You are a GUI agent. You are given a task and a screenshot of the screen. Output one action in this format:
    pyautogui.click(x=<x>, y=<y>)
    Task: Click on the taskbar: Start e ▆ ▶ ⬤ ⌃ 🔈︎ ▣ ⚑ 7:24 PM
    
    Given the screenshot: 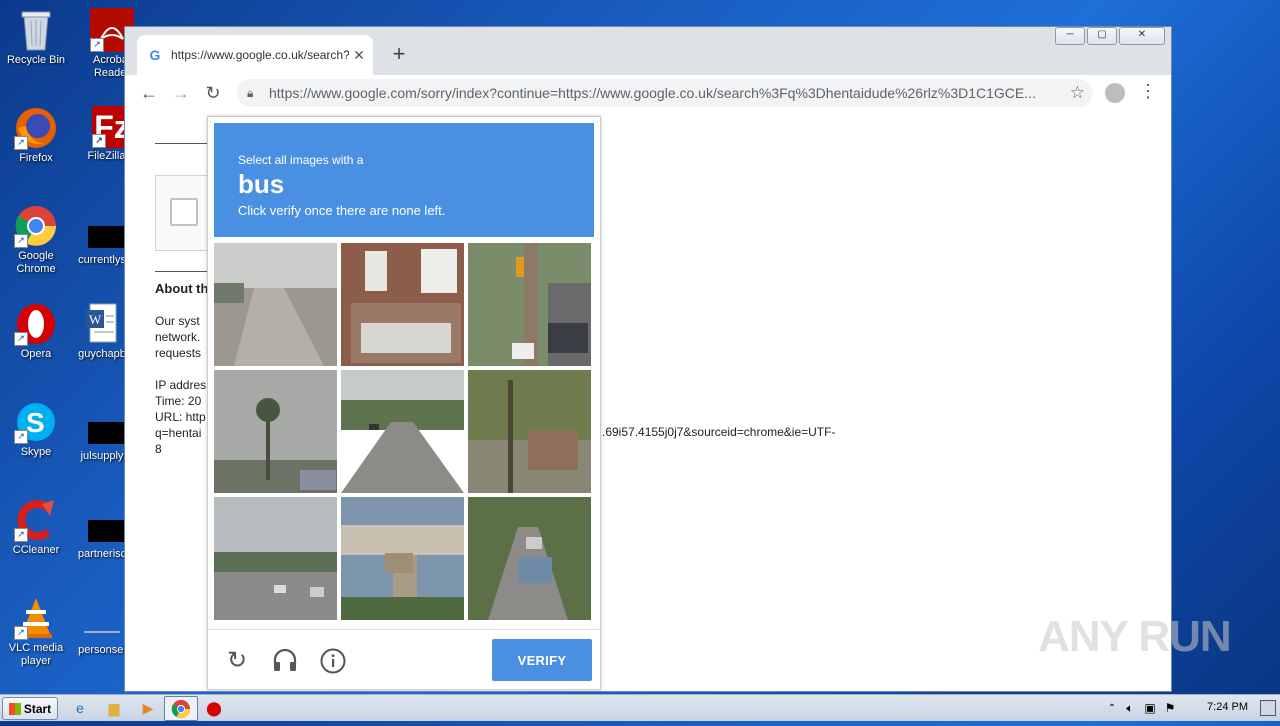 What is the action you would take?
    pyautogui.click(x=640, y=707)
    